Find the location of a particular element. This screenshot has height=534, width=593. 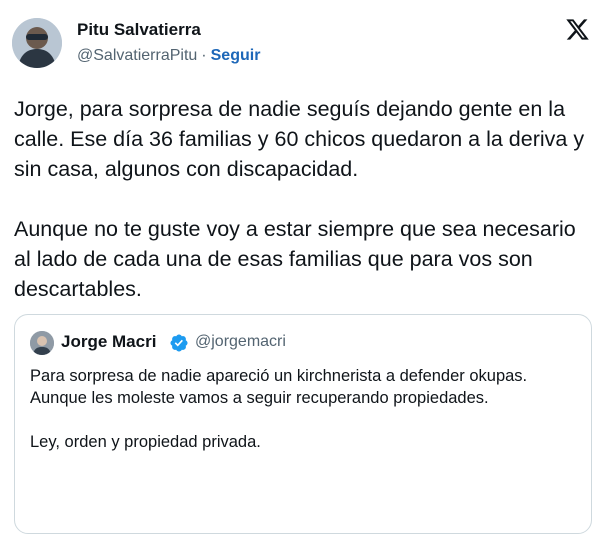

author-meta: @SalvatierraPitu · Seguir is located at coordinates (168, 56).